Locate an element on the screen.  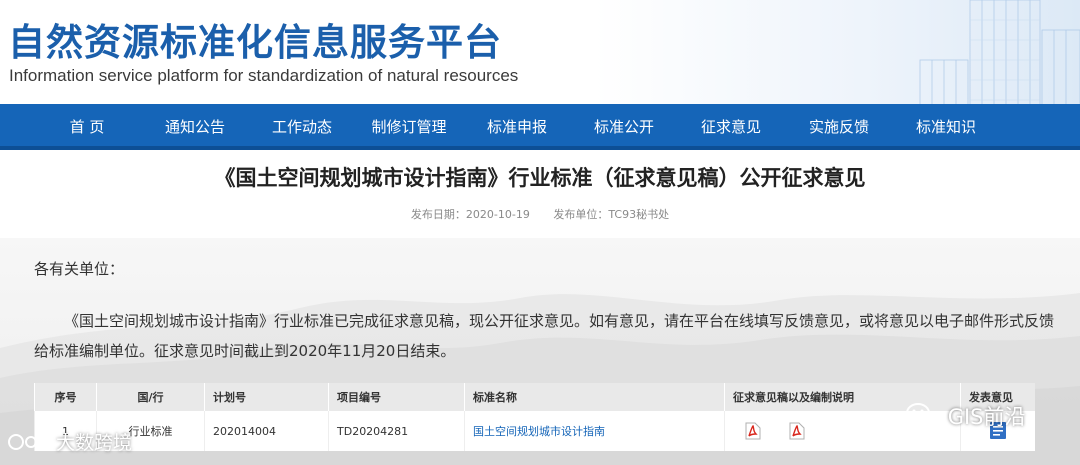
publish-date: 发布日期：2020-10-19 is located at coordinates (470, 214).